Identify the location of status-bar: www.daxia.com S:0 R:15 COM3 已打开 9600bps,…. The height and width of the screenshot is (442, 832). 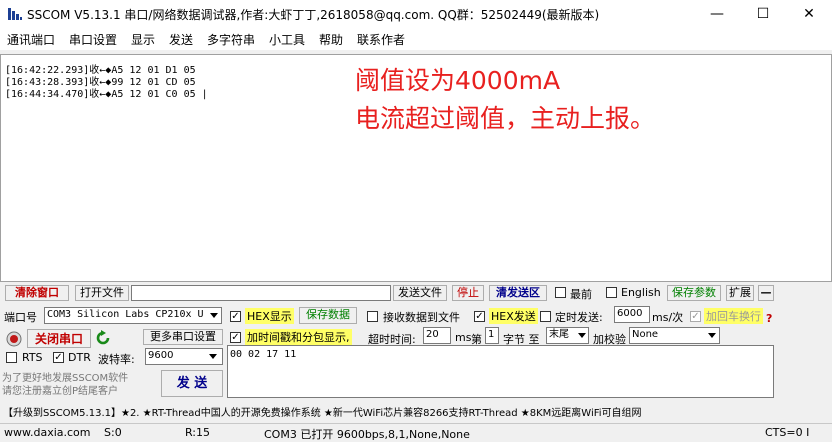
(416, 432).